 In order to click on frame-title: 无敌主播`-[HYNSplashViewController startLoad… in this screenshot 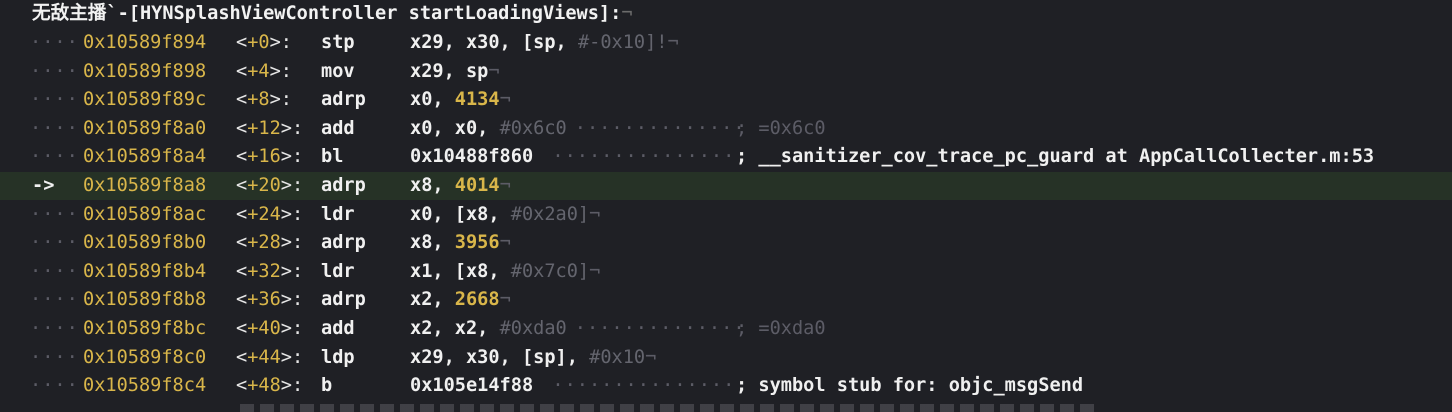, I will do `click(332, 13)`.